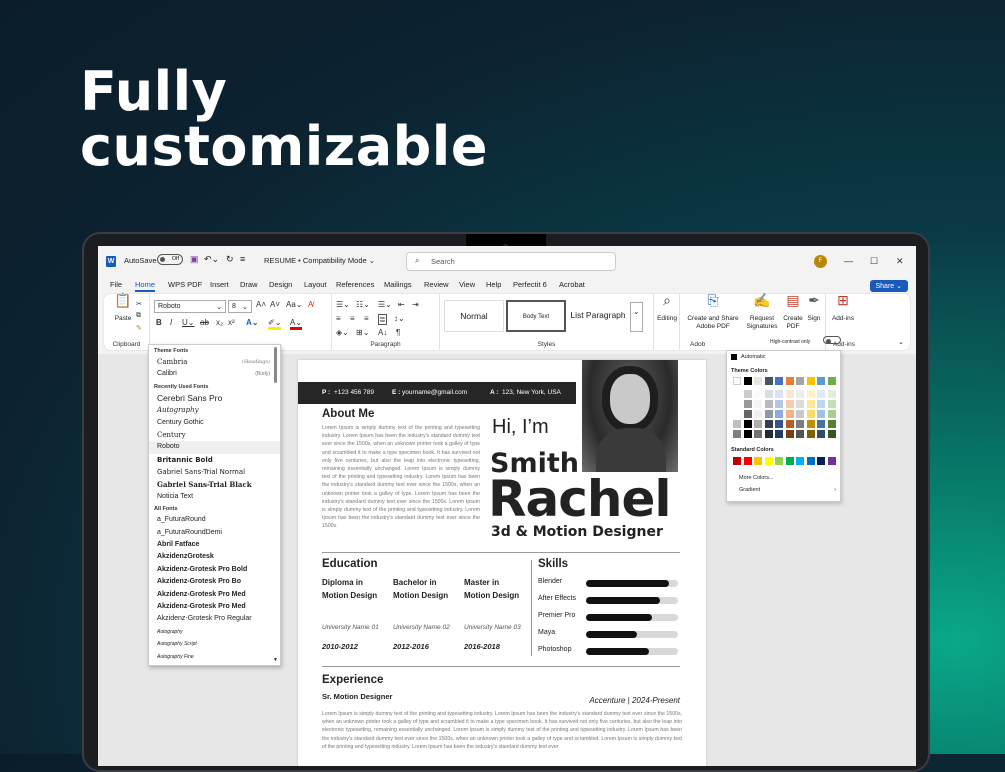  Describe the element at coordinates (188, 322) in the screenshot. I see `underline-icon: U⌄` at that location.